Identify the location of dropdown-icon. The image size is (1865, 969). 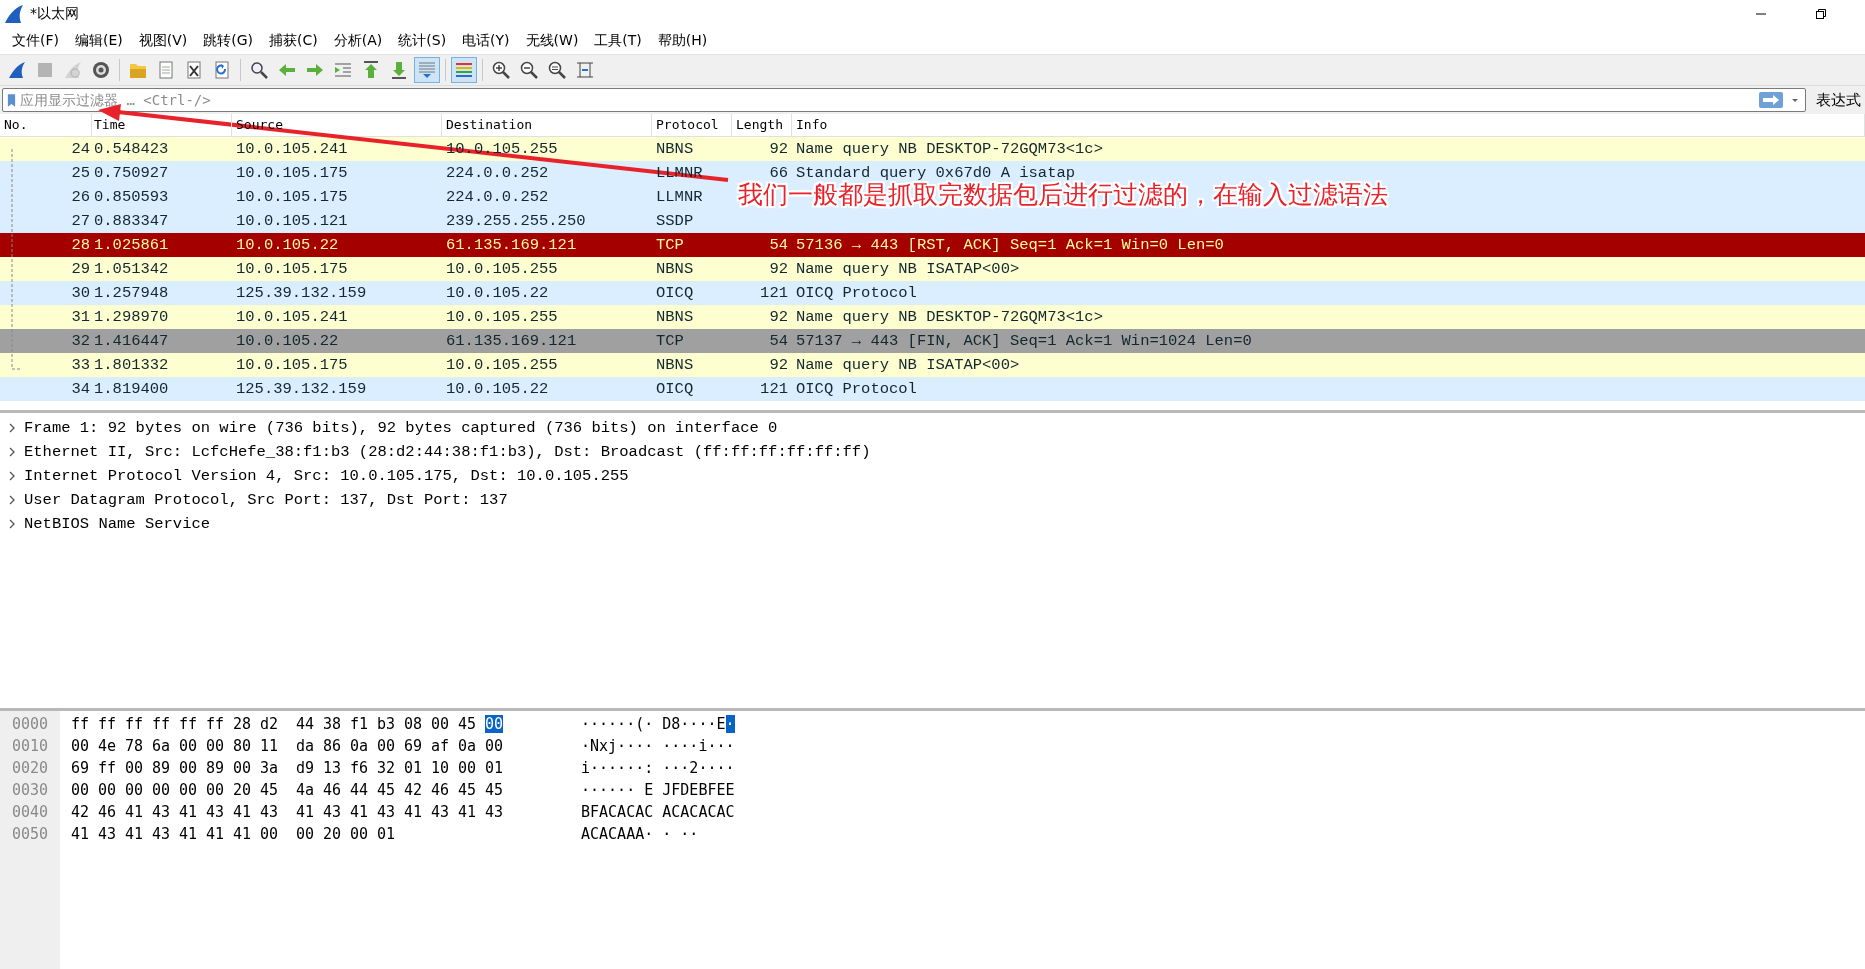
(1795, 100).